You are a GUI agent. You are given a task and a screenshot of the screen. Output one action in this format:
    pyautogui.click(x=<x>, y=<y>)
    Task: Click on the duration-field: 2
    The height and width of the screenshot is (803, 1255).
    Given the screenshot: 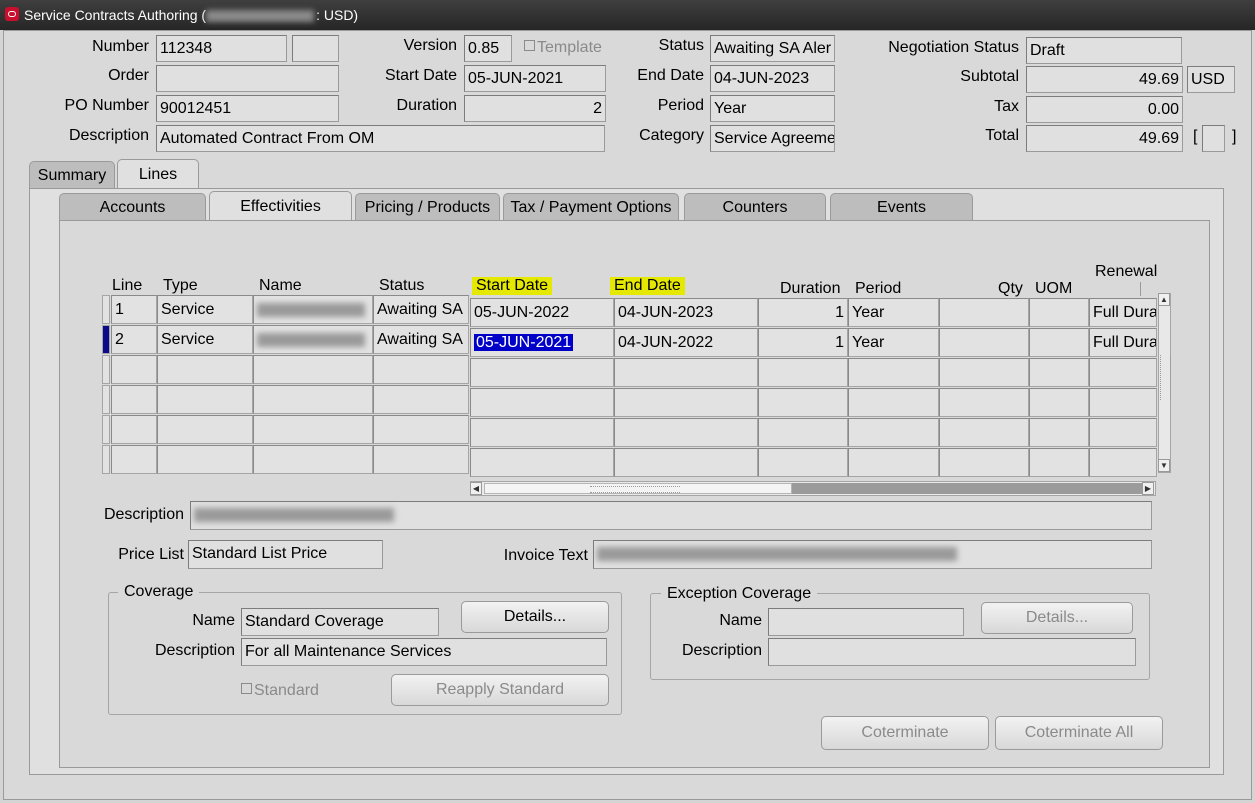 What is the action you would take?
    pyautogui.click(x=535, y=108)
    